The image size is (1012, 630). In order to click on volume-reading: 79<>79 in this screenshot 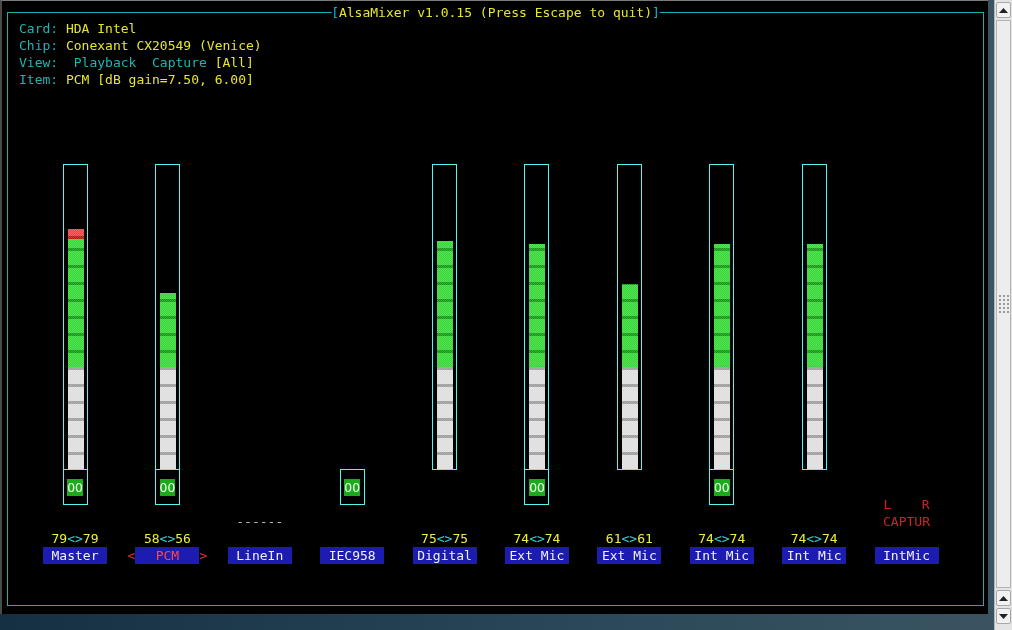, I will do `click(75, 538)`.